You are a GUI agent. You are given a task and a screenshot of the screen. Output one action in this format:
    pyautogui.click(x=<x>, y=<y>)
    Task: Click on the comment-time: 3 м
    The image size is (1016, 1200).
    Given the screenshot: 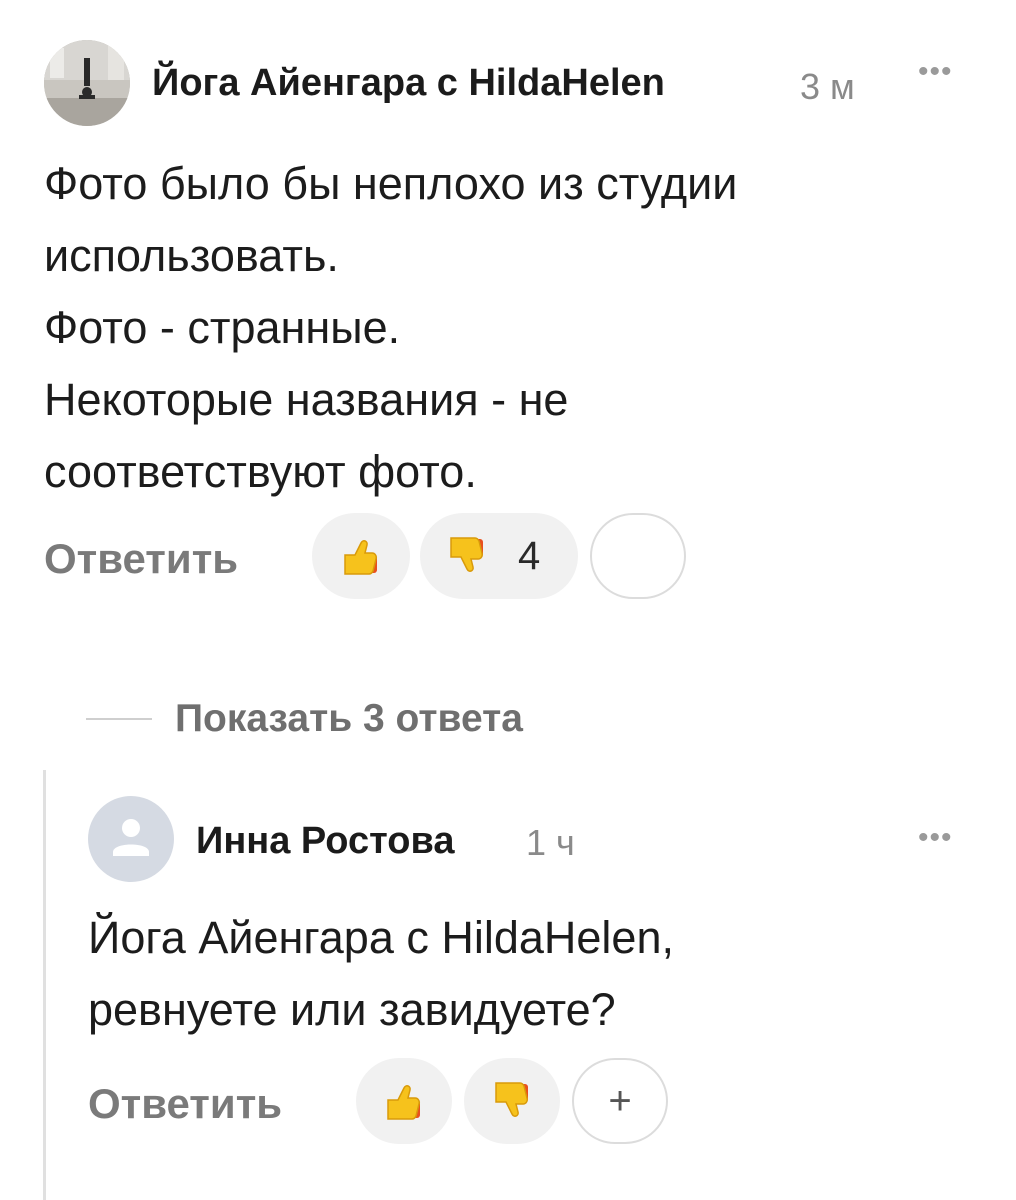 What is the action you would take?
    pyautogui.click(x=827, y=86)
    